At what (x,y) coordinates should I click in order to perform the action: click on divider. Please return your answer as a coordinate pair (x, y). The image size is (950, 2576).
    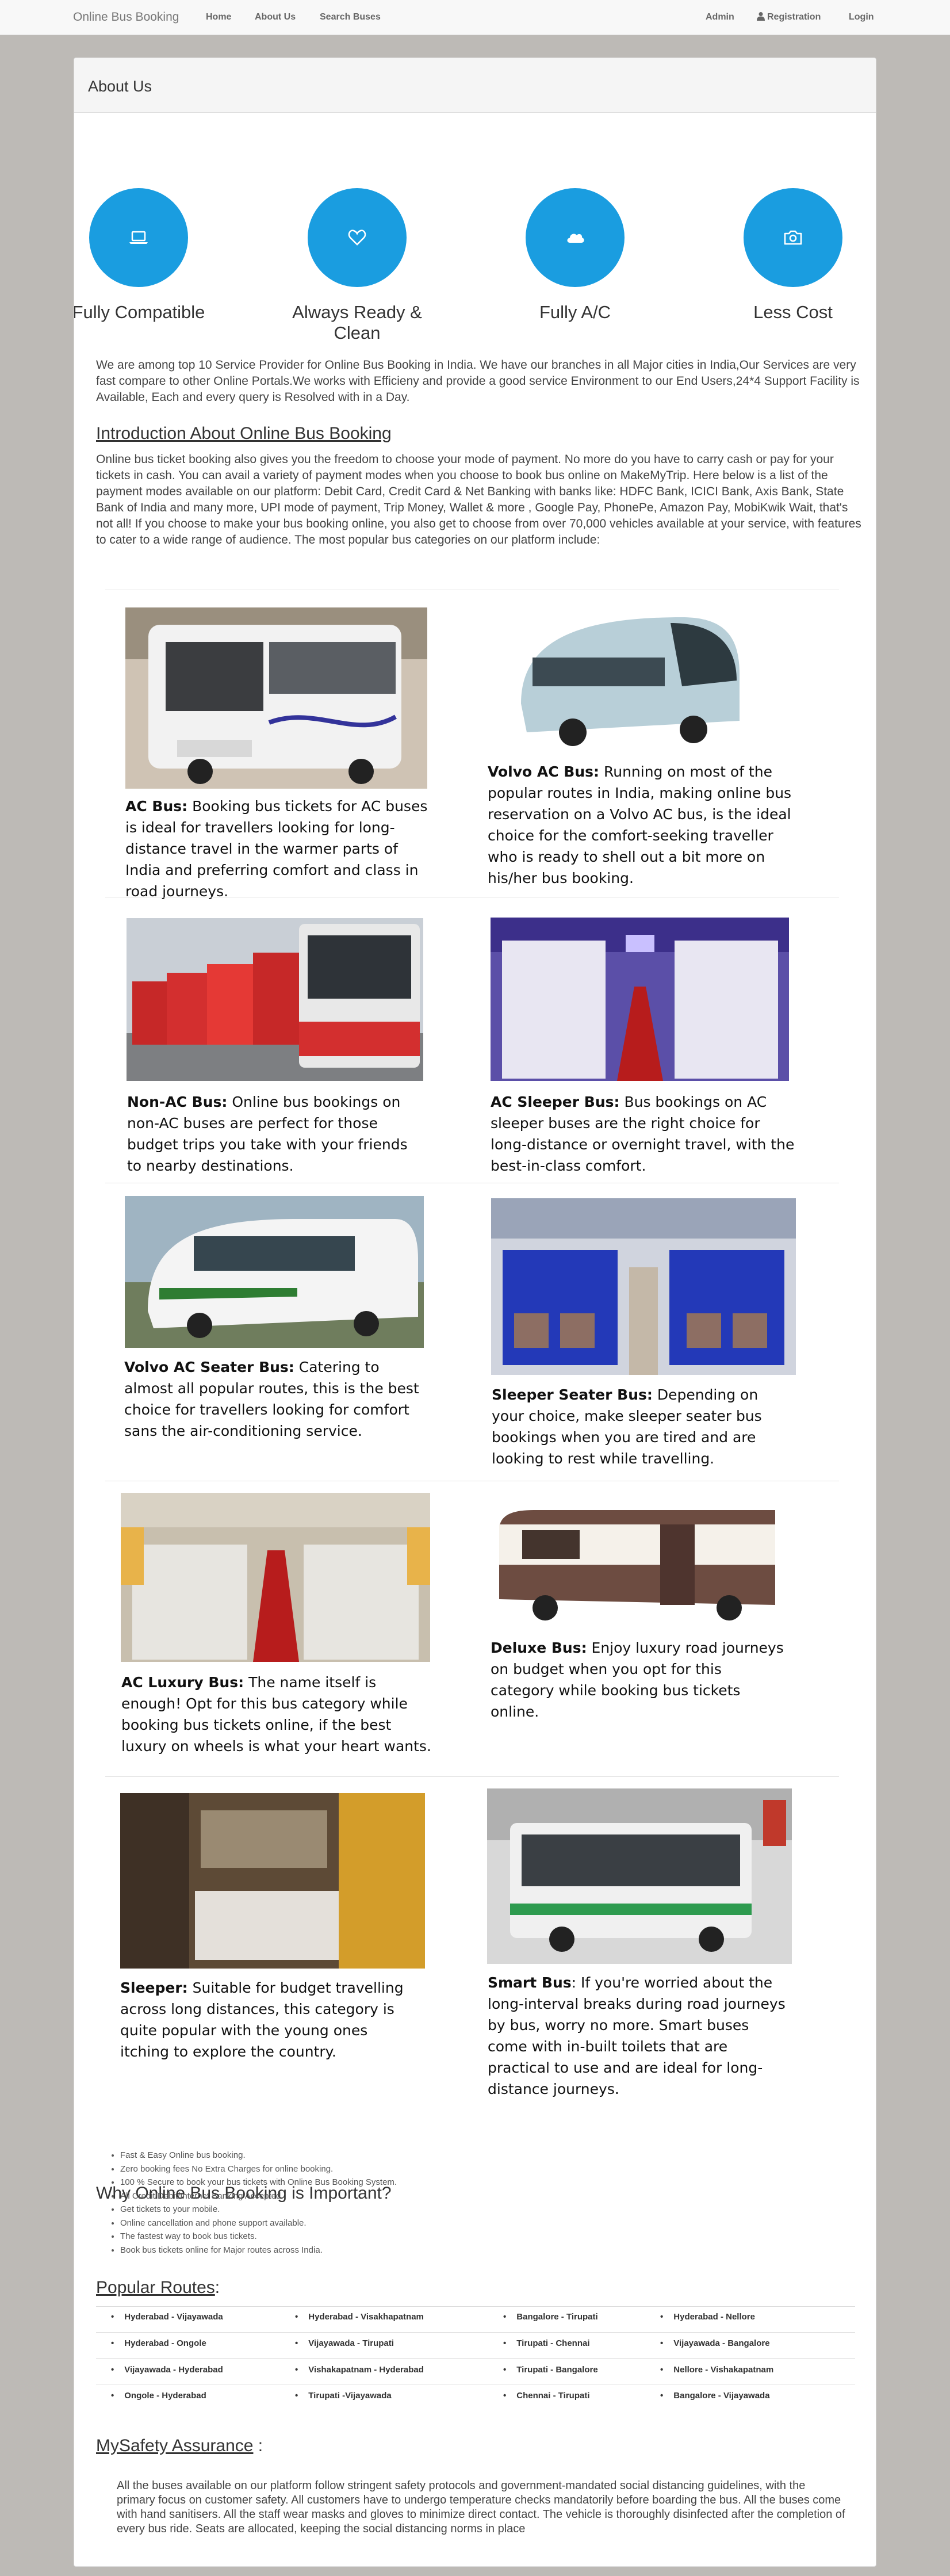
    Looking at the image, I should click on (472, 1776).